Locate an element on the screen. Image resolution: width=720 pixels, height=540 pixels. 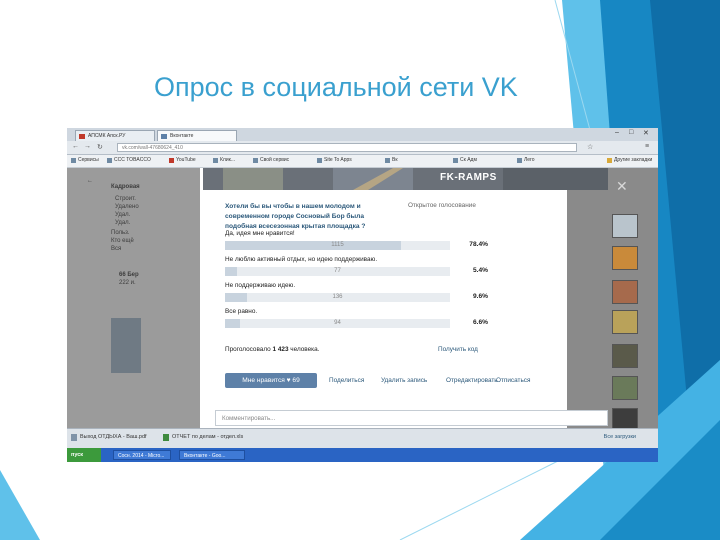
sidebar-text: Кто ещё is located at coordinates (122, 241).